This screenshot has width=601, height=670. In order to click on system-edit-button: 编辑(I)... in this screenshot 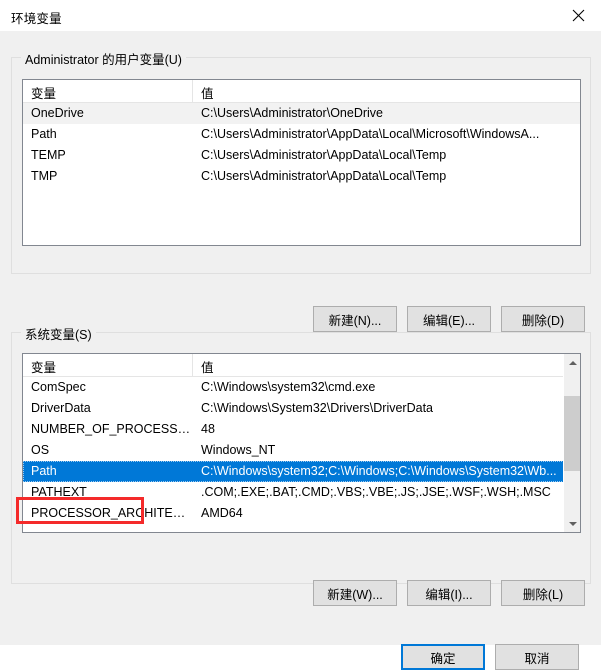, I will do `click(449, 593)`.